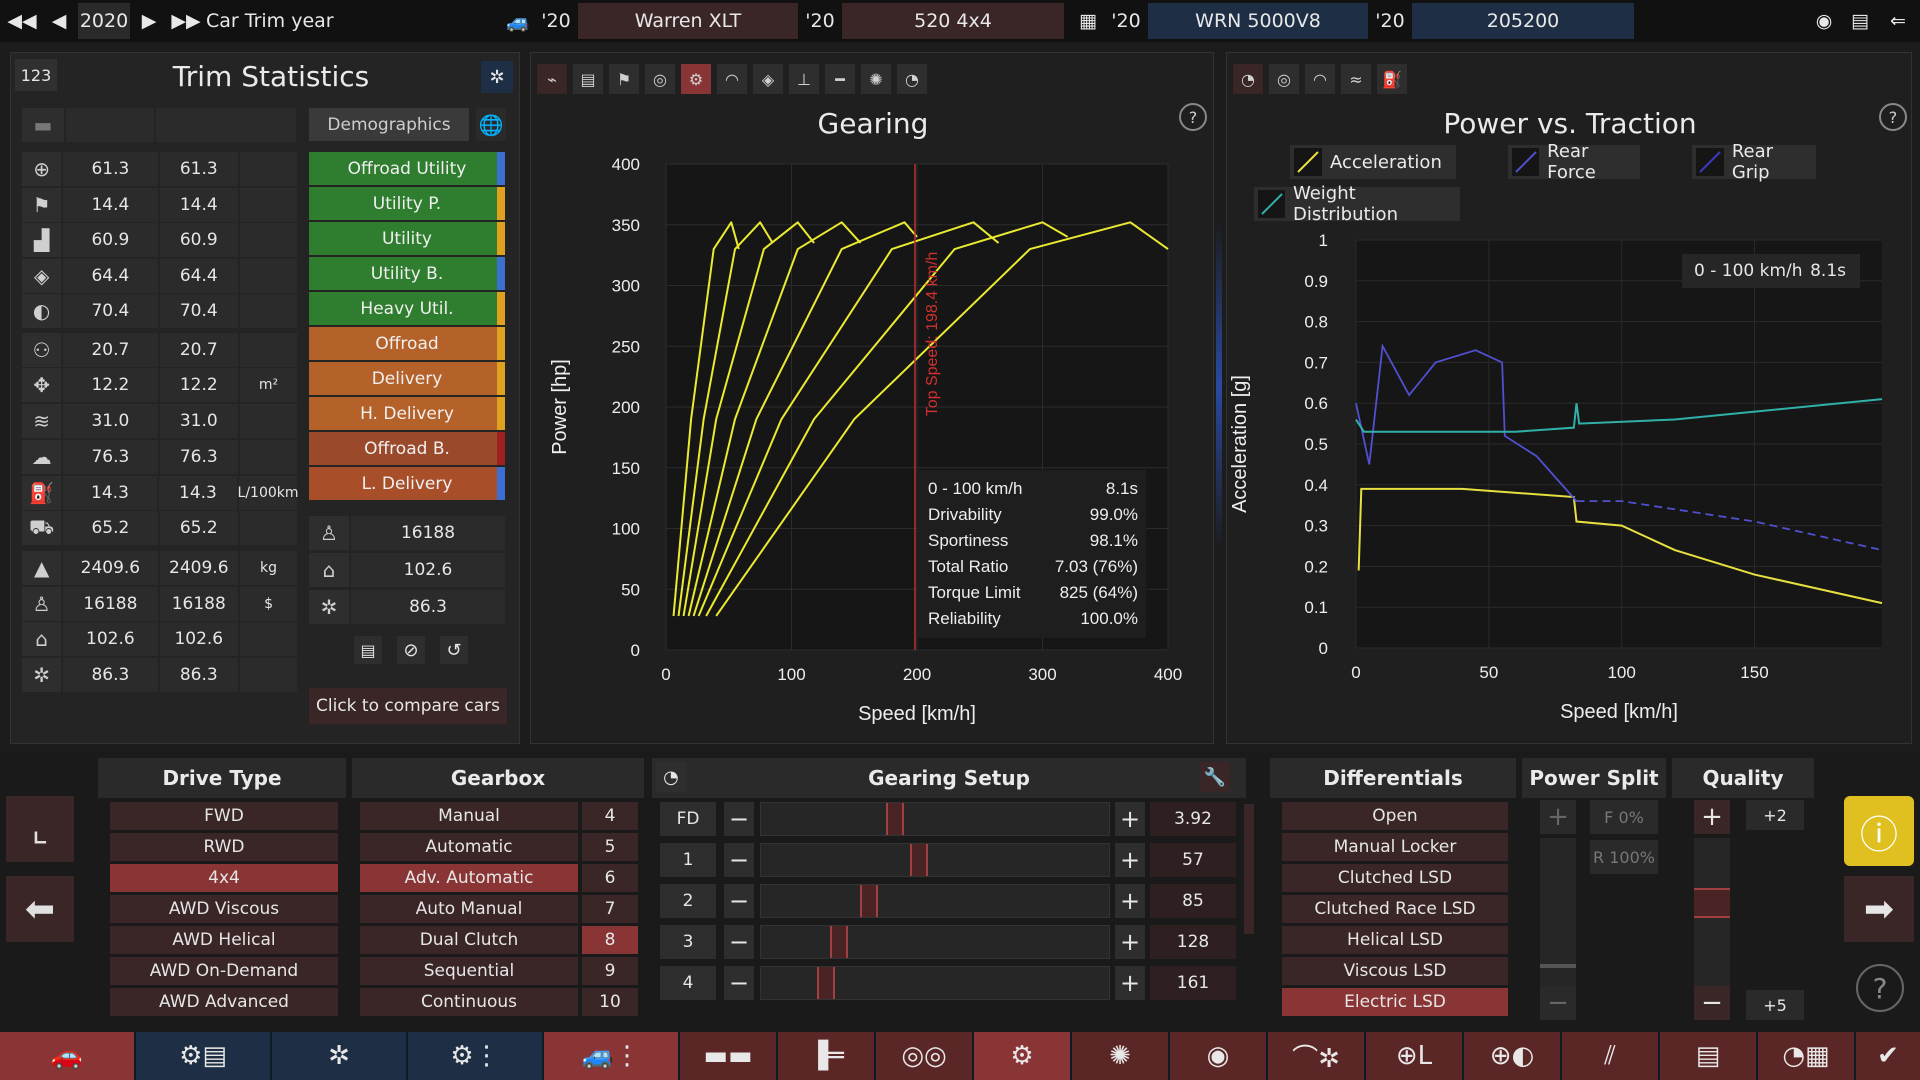  What do you see at coordinates (1357, 204) in the screenshot?
I see `legend-weight-distribution: Weight Distribution` at bounding box center [1357, 204].